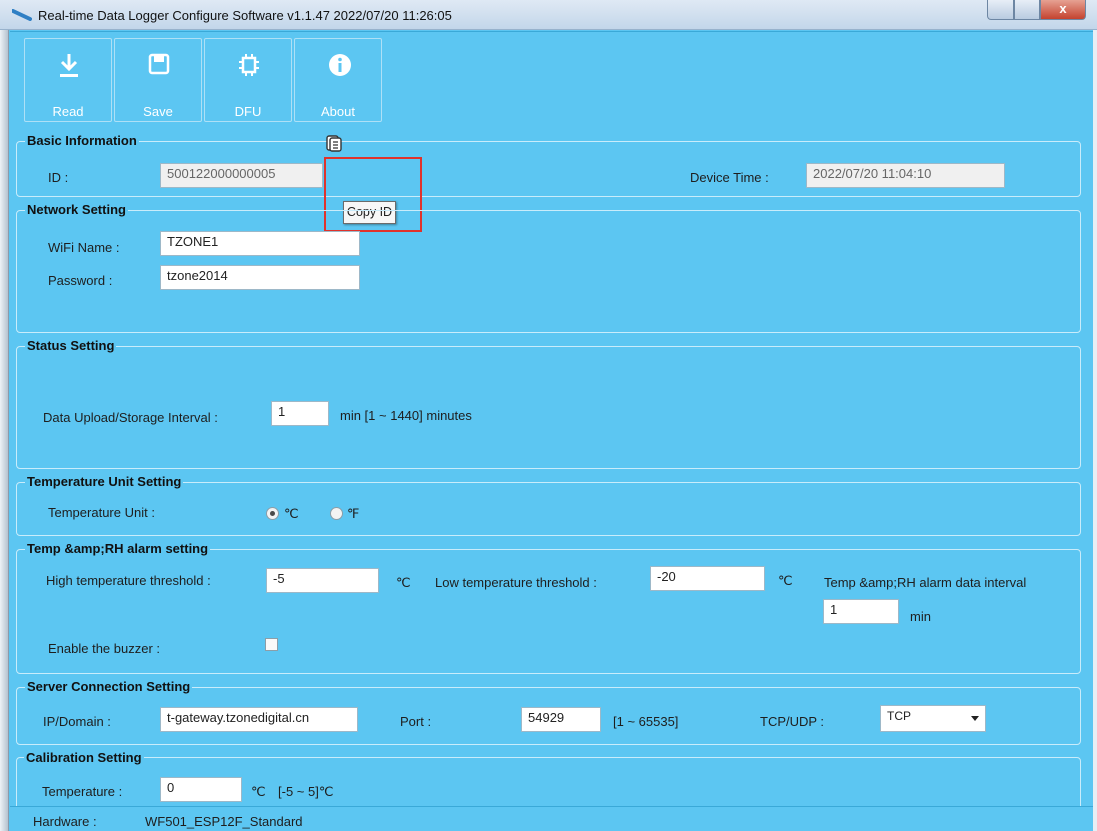 This screenshot has height=831, width=1097. I want to click on alarm-interval-input: 1, so click(861, 611).